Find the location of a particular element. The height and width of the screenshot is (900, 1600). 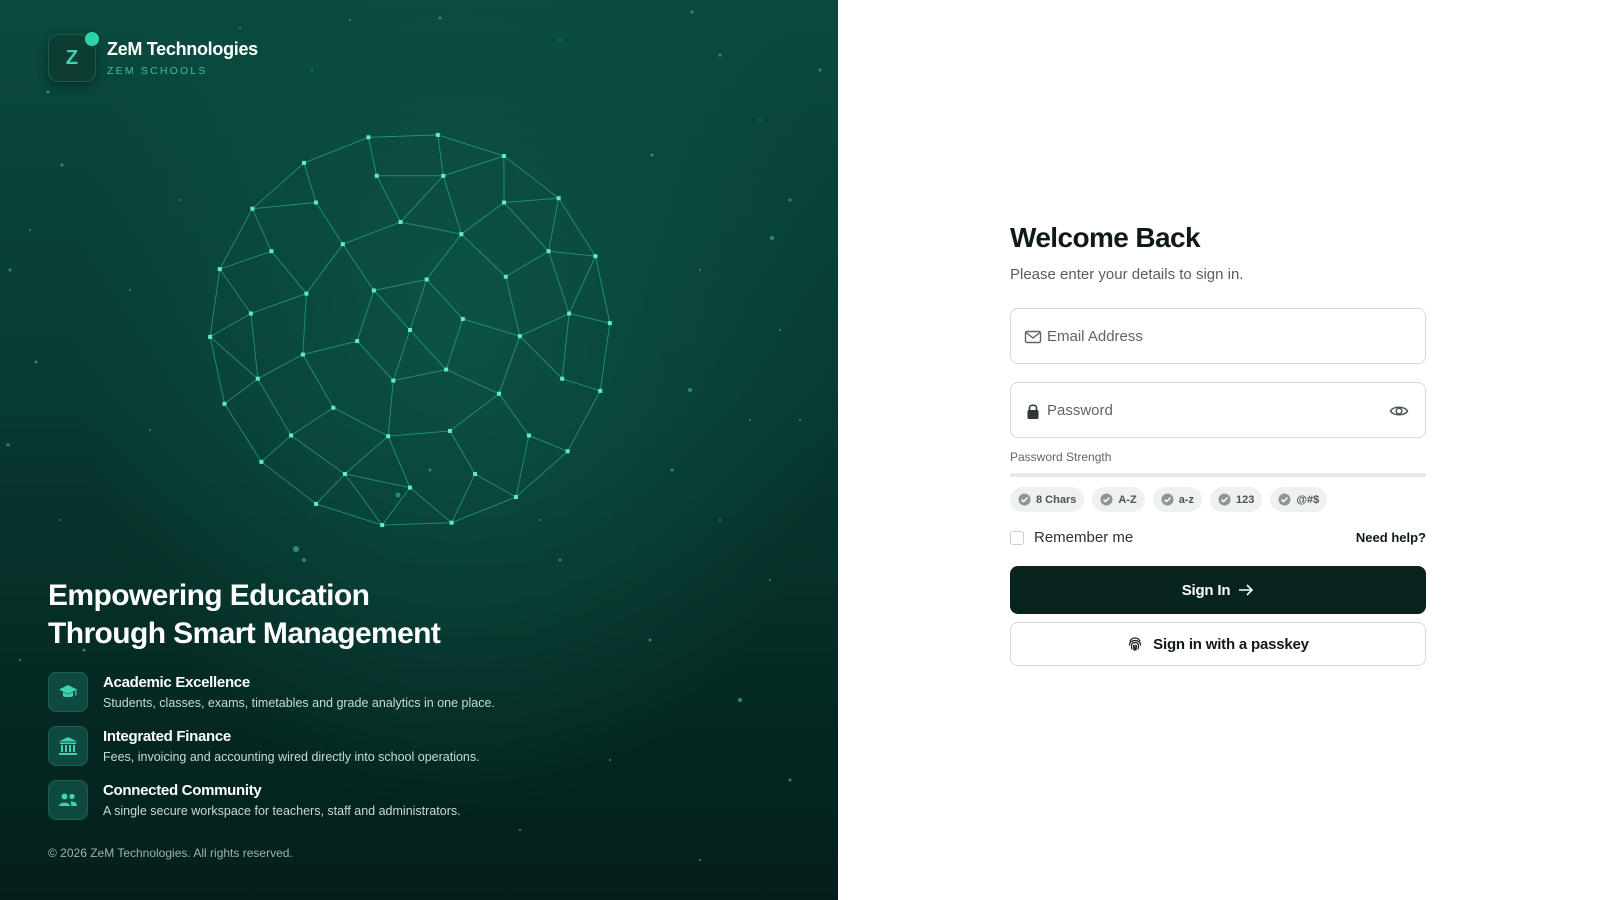

fingerprint-icon is located at coordinates (1135, 644).